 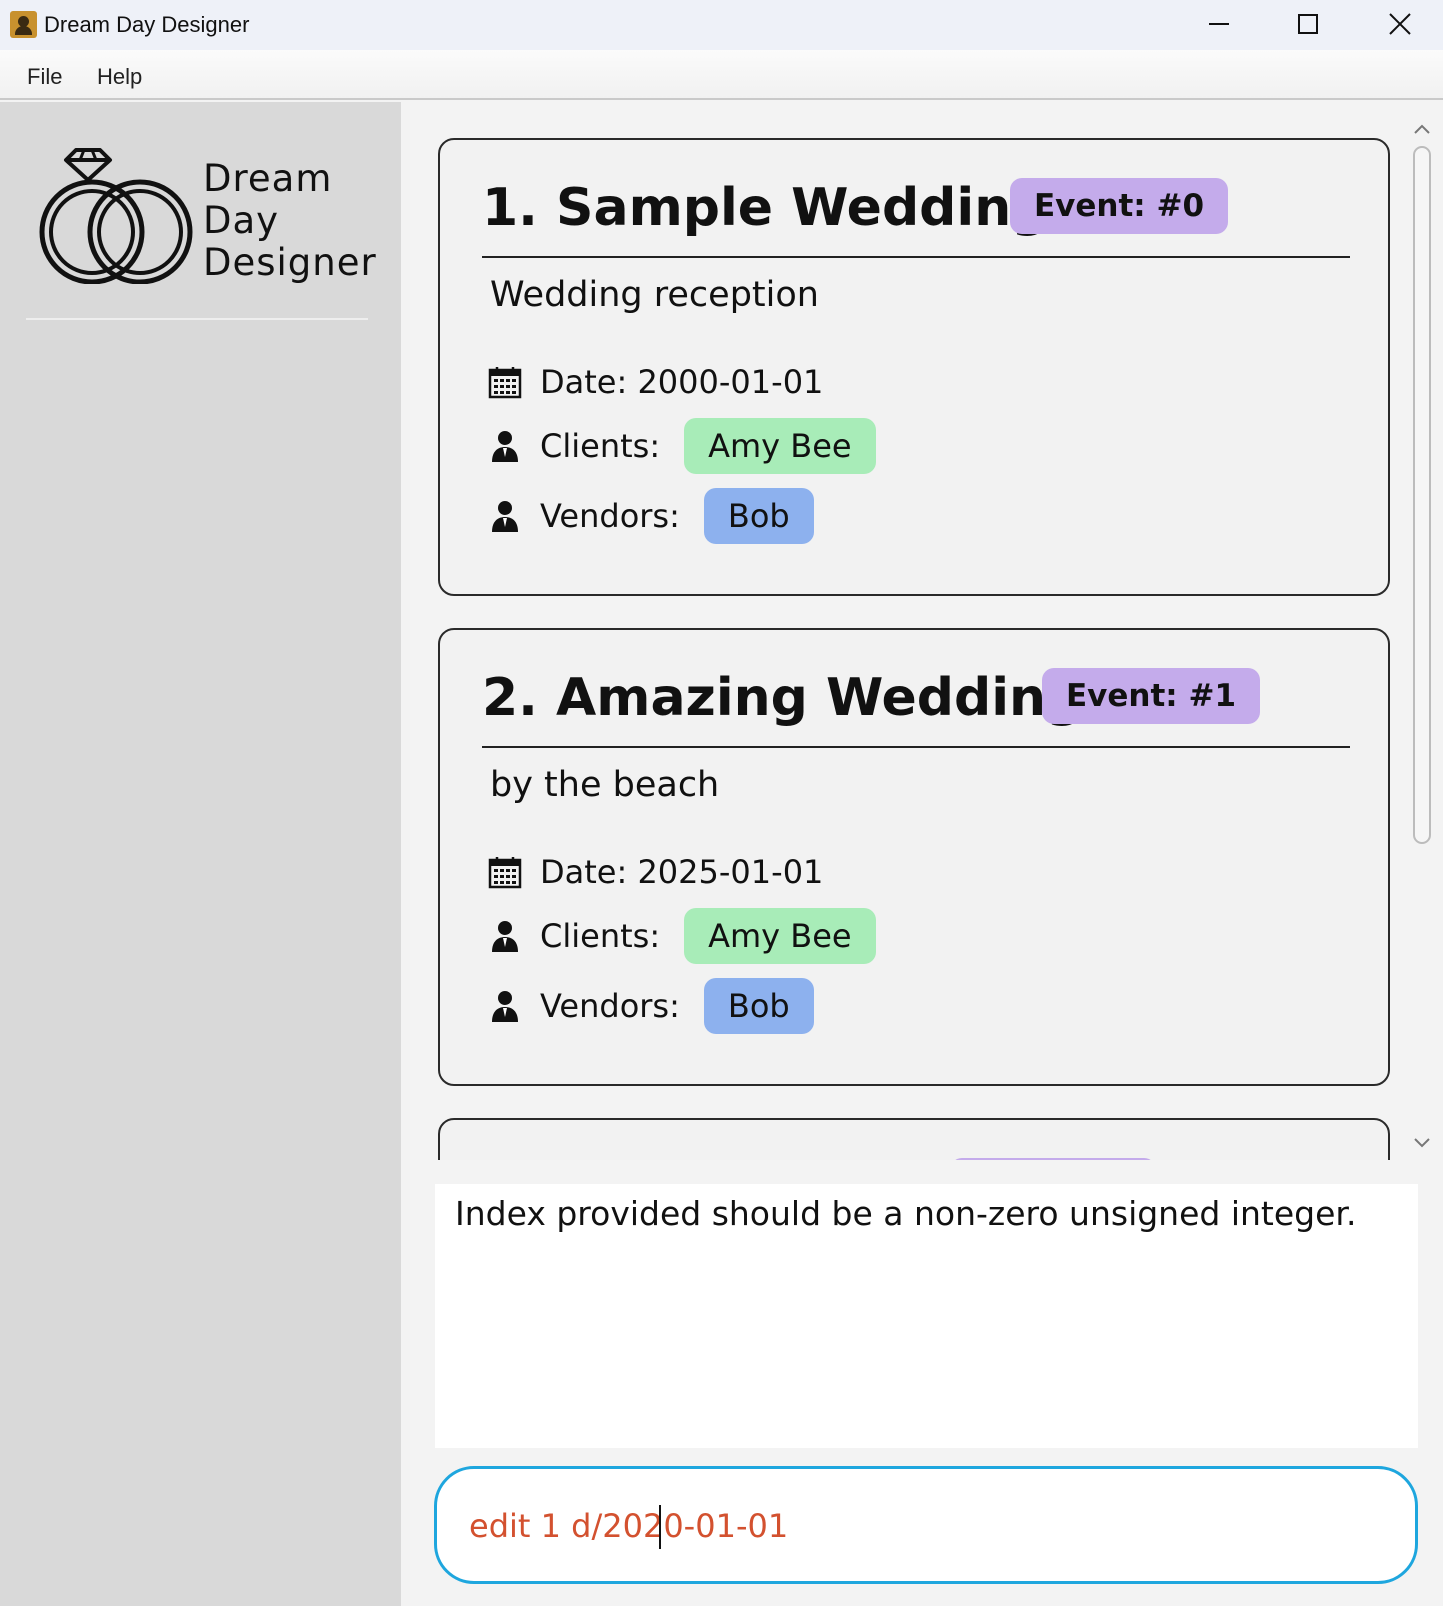 I want to click on scroll-thumb, so click(x=1422, y=495).